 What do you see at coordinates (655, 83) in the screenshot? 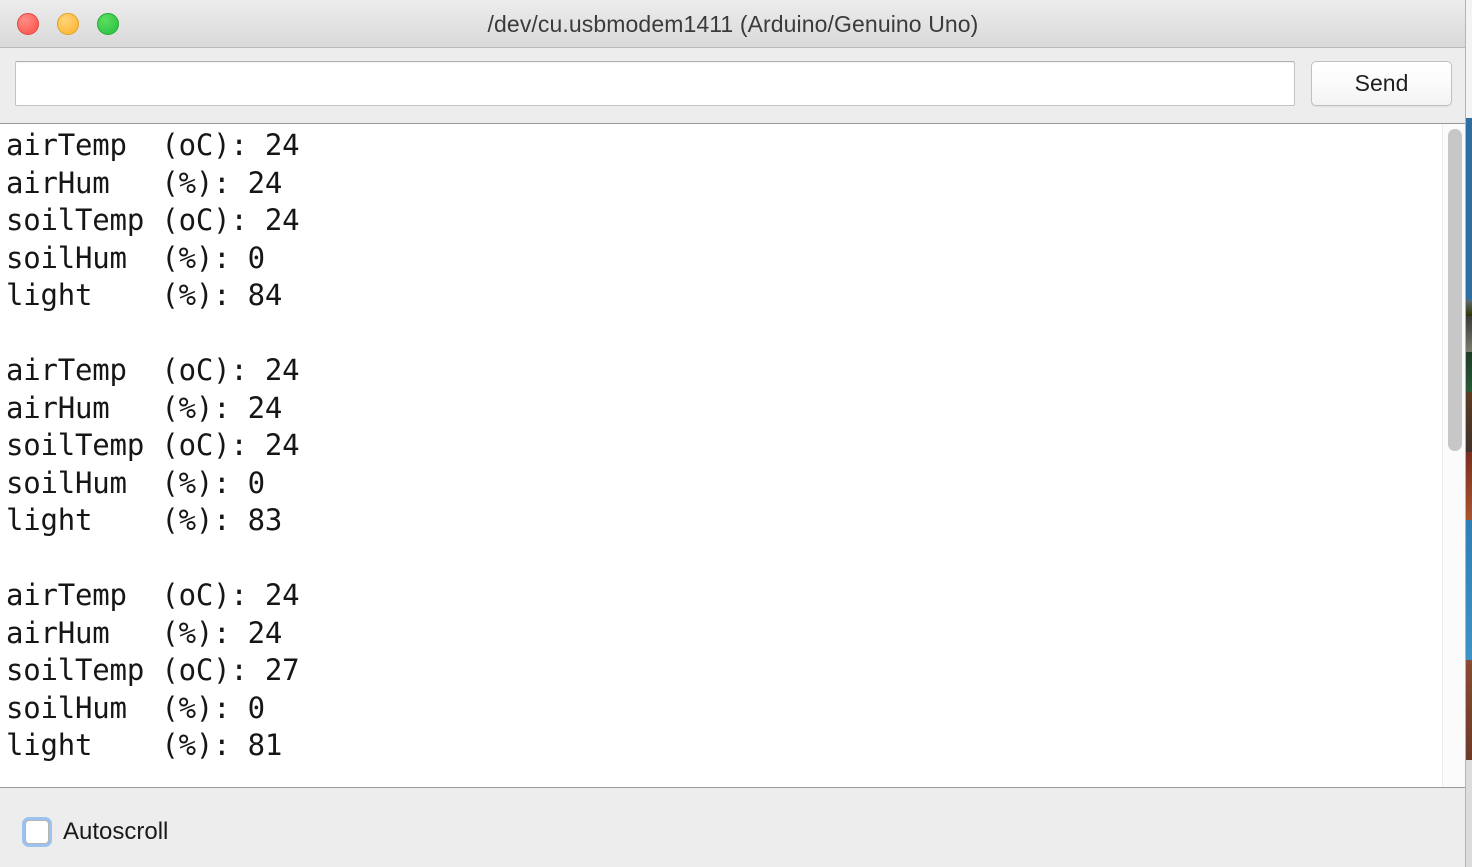
I see `serial-send-input` at bounding box center [655, 83].